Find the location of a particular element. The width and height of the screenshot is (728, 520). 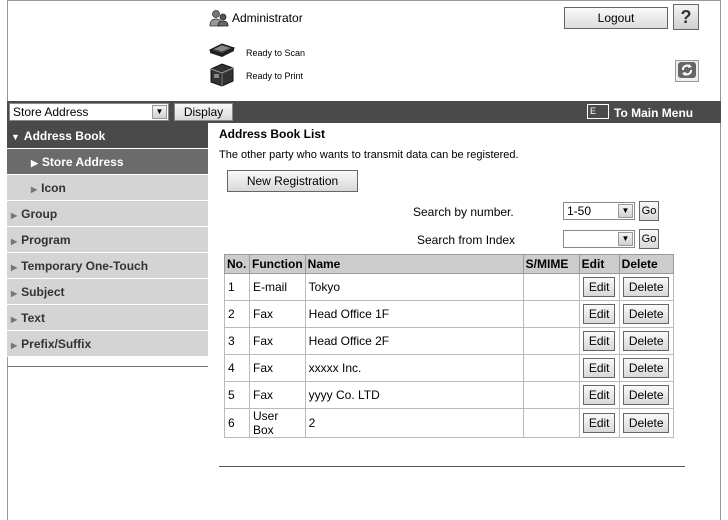

refresh-button is located at coordinates (687, 71).